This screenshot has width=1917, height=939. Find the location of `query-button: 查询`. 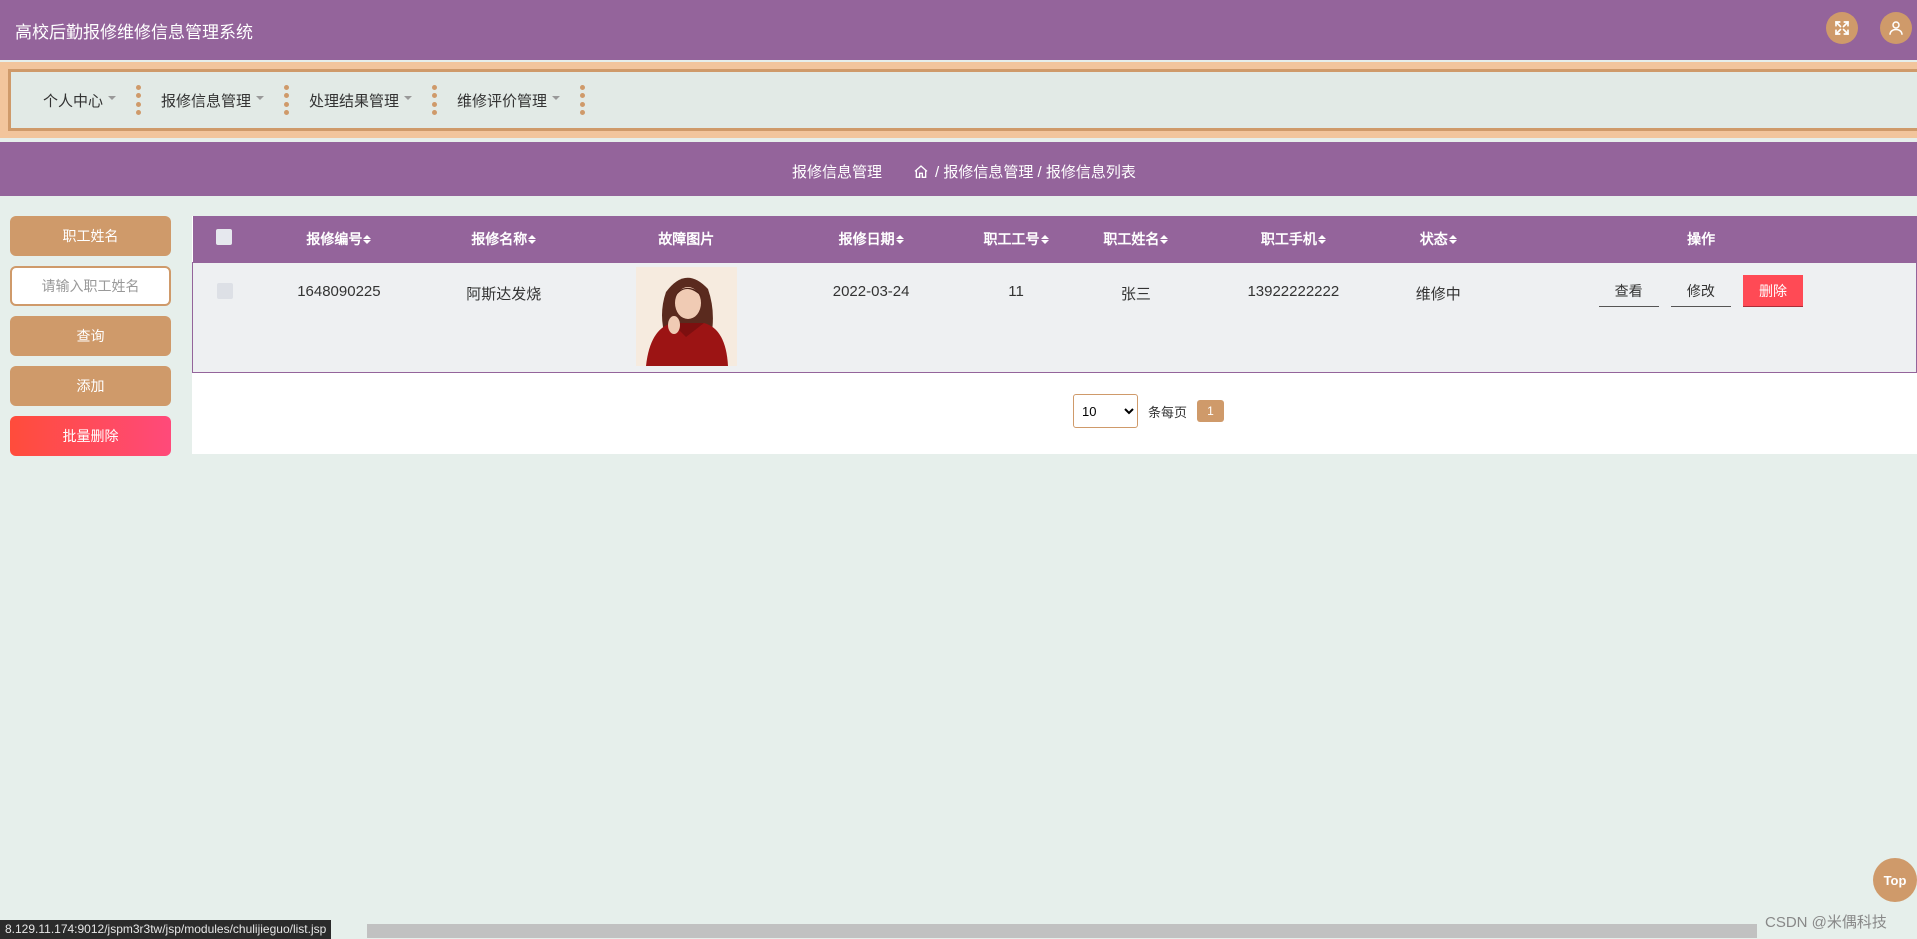

query-button: 查询 is located at coordinates (90, 336).